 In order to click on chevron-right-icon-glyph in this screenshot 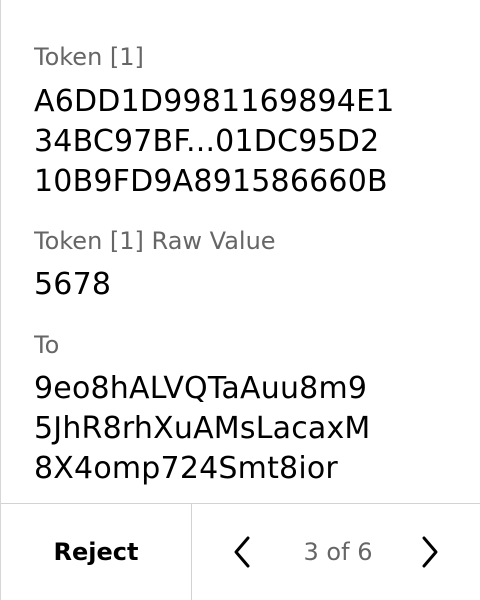, I will do `click(430, 552)`.